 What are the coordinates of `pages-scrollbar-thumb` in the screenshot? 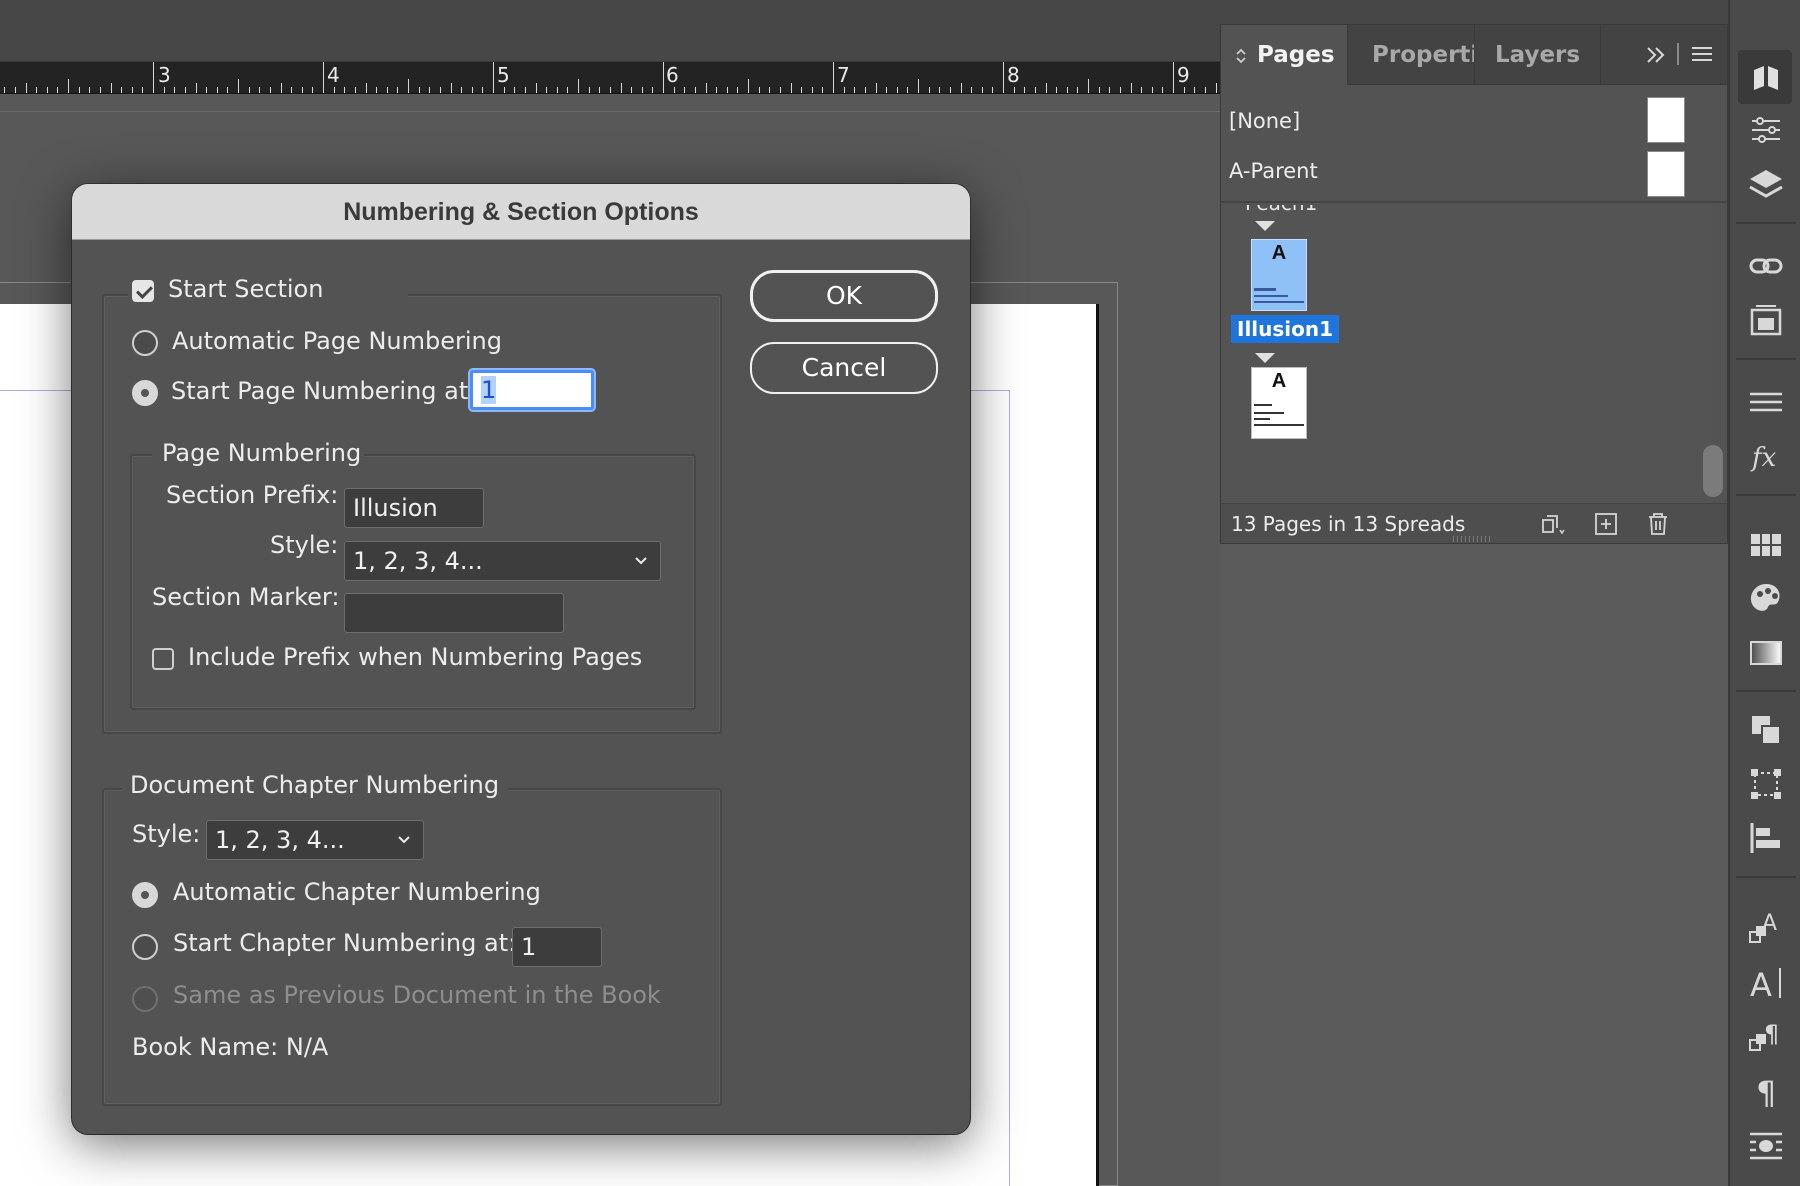 It's located at (1713, 471).